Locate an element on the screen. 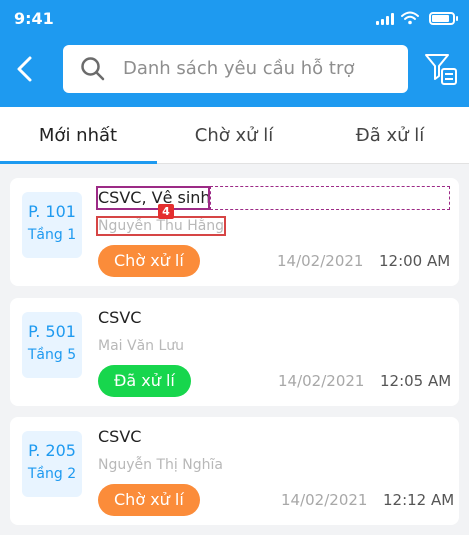 Image resolution: width=469 pixels, height=535 pixels. battery-icon is located at coordinates (443, 18).